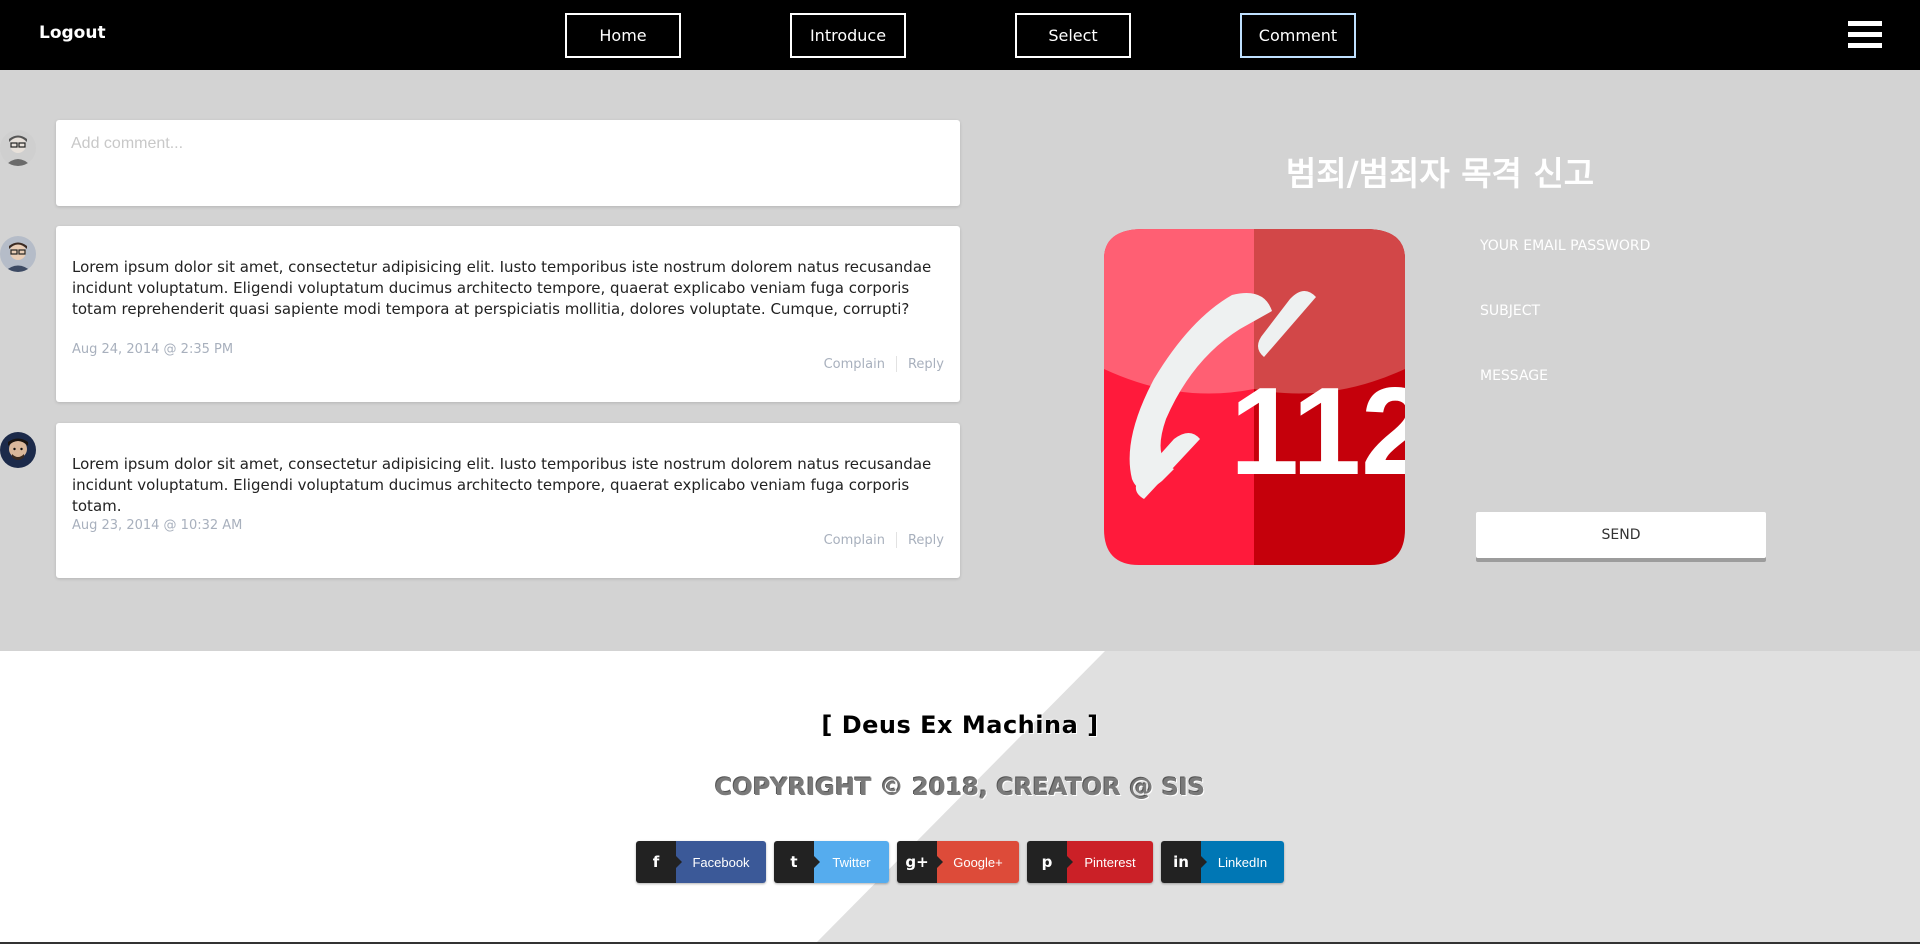 Image resolution: width=1920 pixels, height=944 pixels. Describe the element at coordinates (153, 349) in the screenshot. I see `comment-date: Aug 24, 2014 @ 2:35 PM` at that location.